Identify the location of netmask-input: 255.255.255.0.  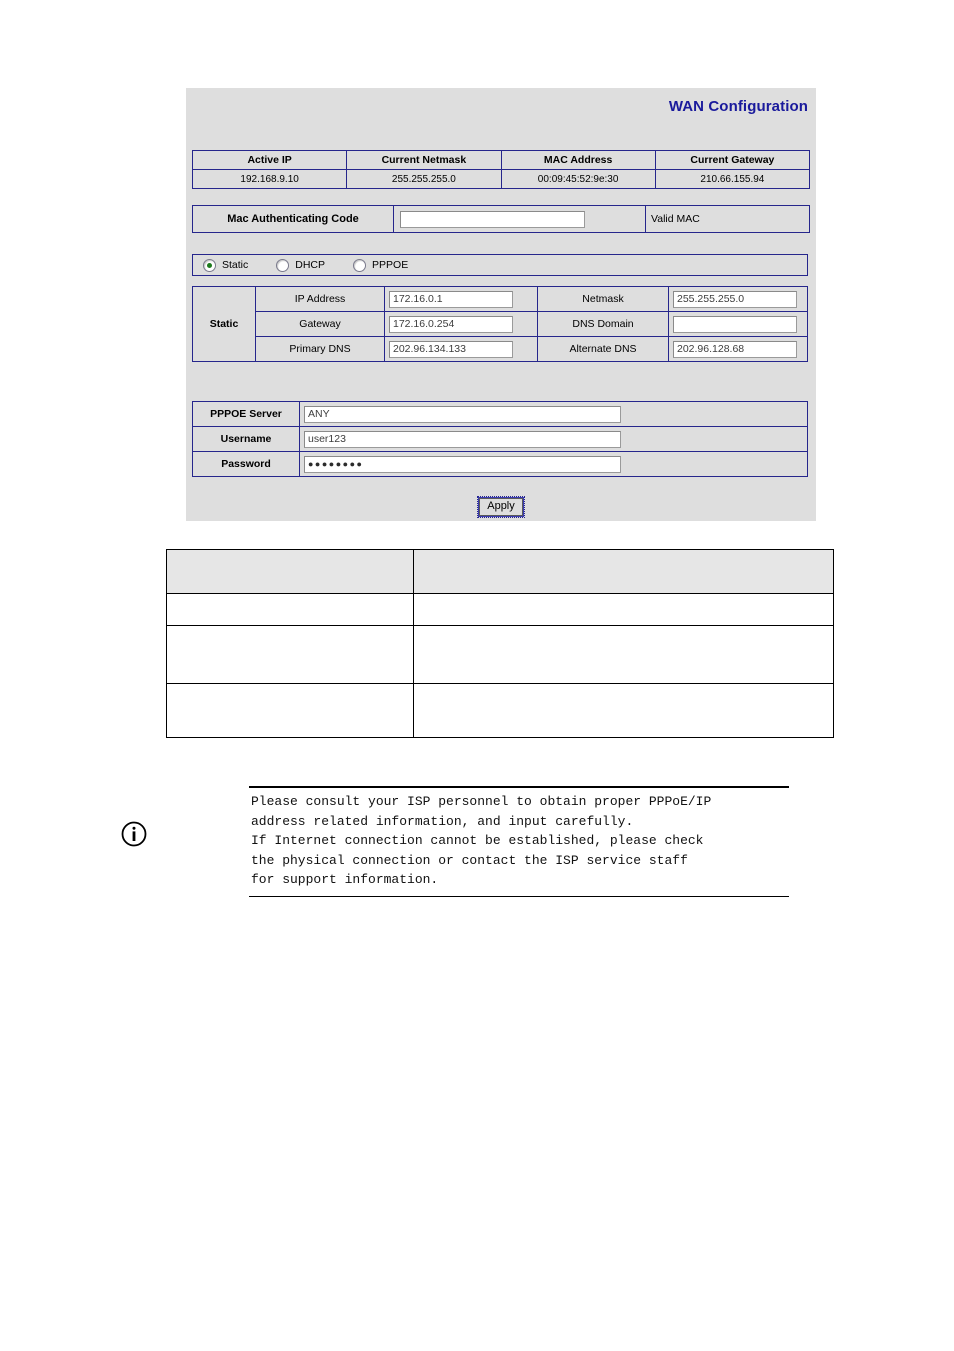
(735, 299).